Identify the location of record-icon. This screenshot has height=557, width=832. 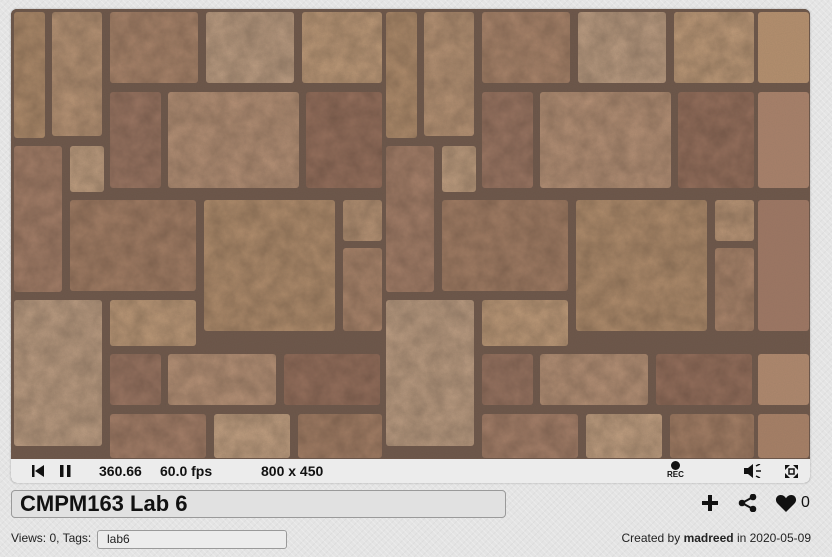
(675, 465).